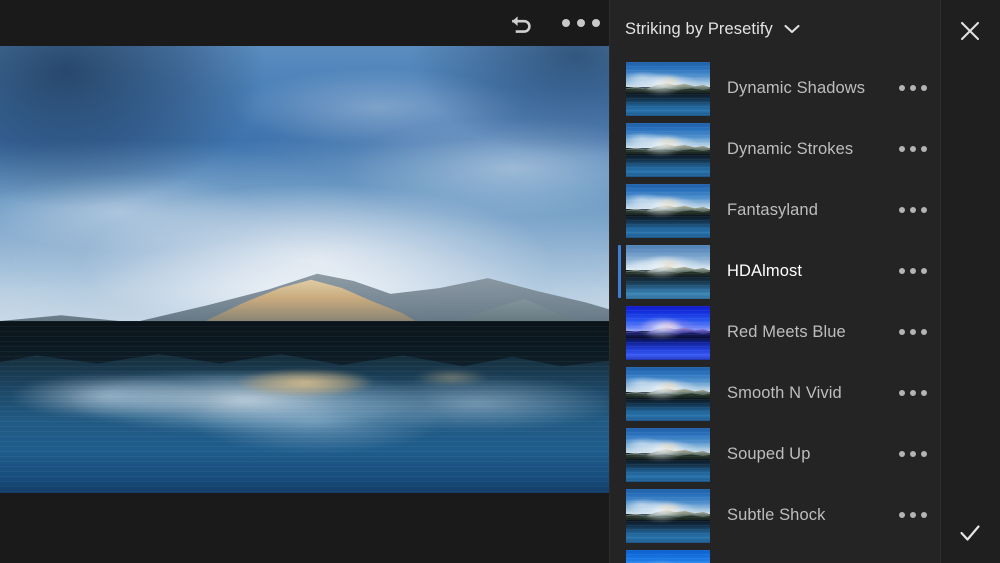 The width and height of the screenshot is (1000, 563). I want to click on editor-more-button, so click(581, 23).